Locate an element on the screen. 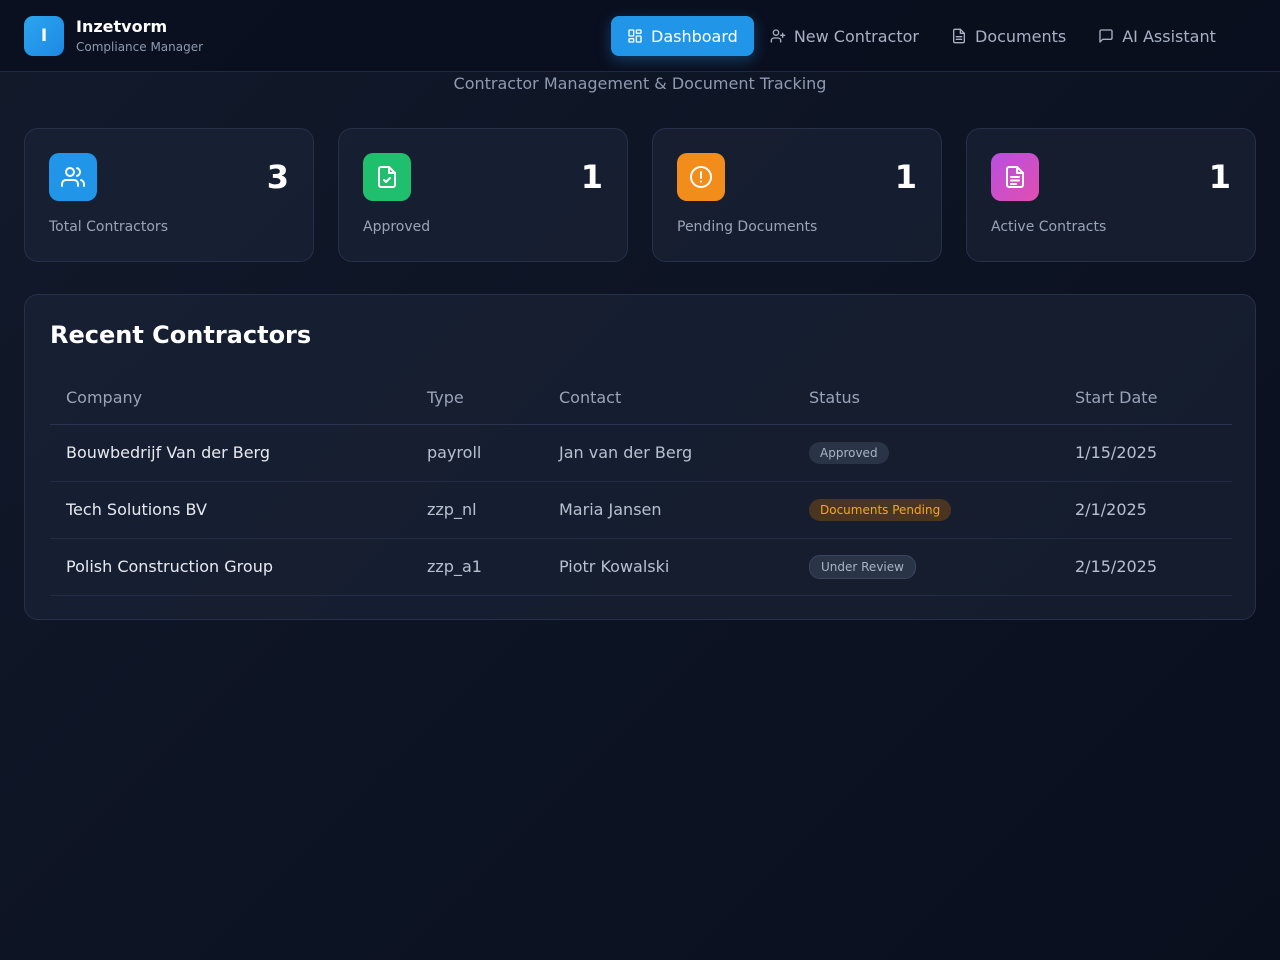 The image size is (1280, 960). stat-card-pending-documents: 1 Pending Documents is located at coordinates (797, 195).